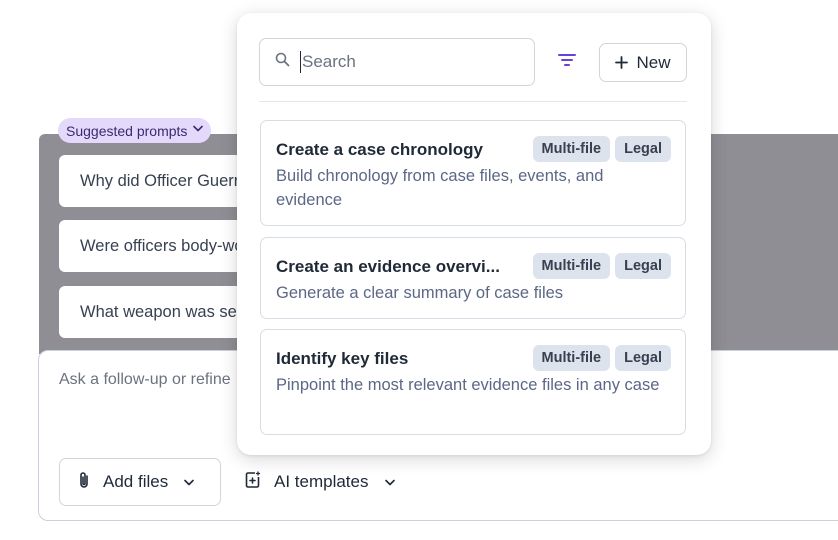  I want to click on plus-icon, so click(622, 63).